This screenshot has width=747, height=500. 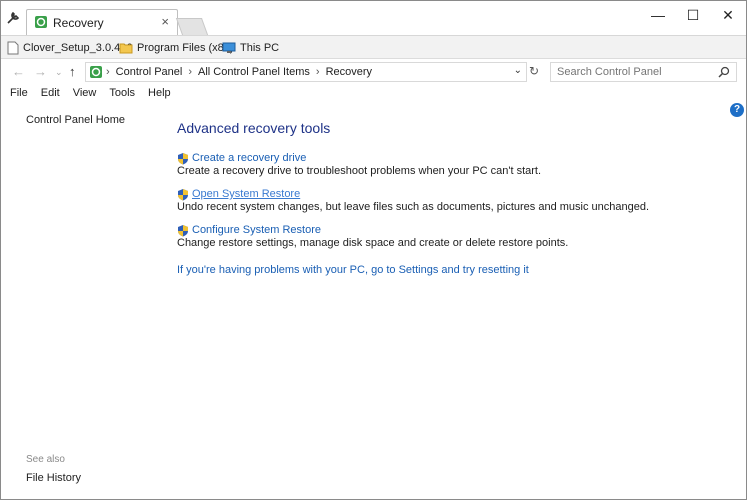 I want to click on close-tab-icon: ×, so click(x=165, y=21).